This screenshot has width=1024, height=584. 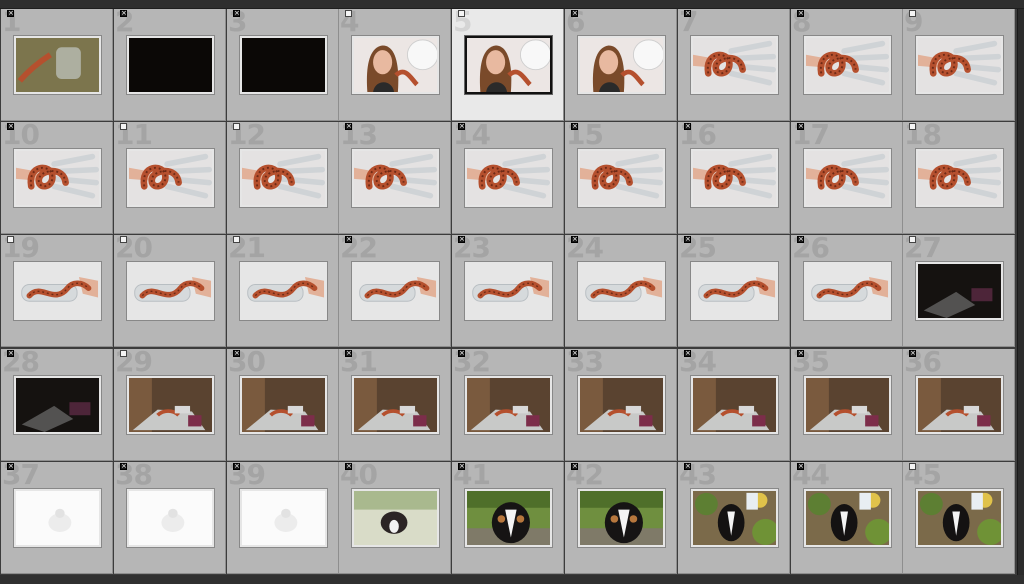 I want to click on grid-cell: 33 ×, so click(x=621, y=405).